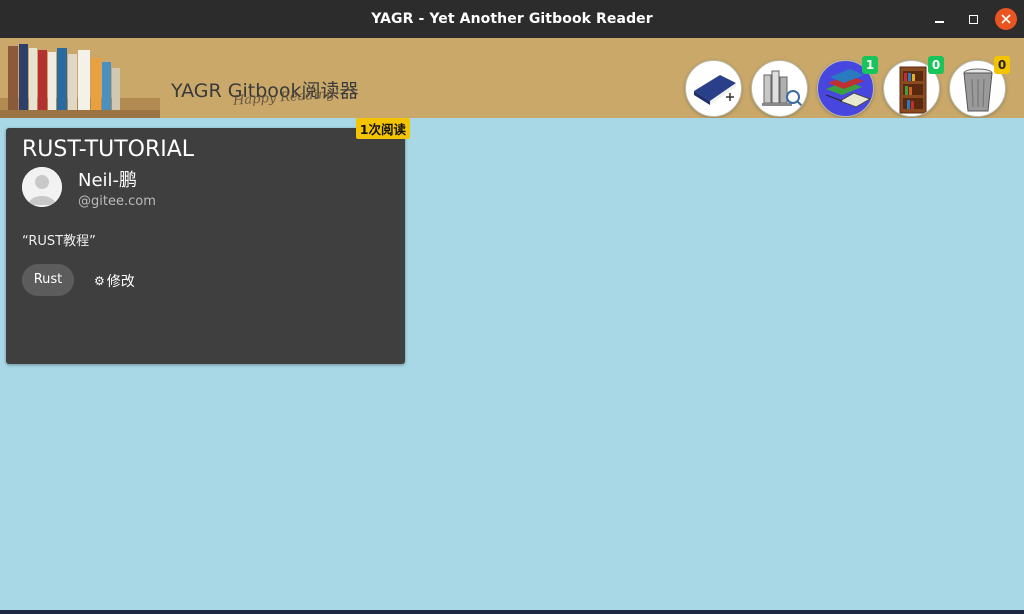  I want to click on app-header: YAGR Gitbook阅读器 Happy Reading! 1 0 0, so click(512, 78).